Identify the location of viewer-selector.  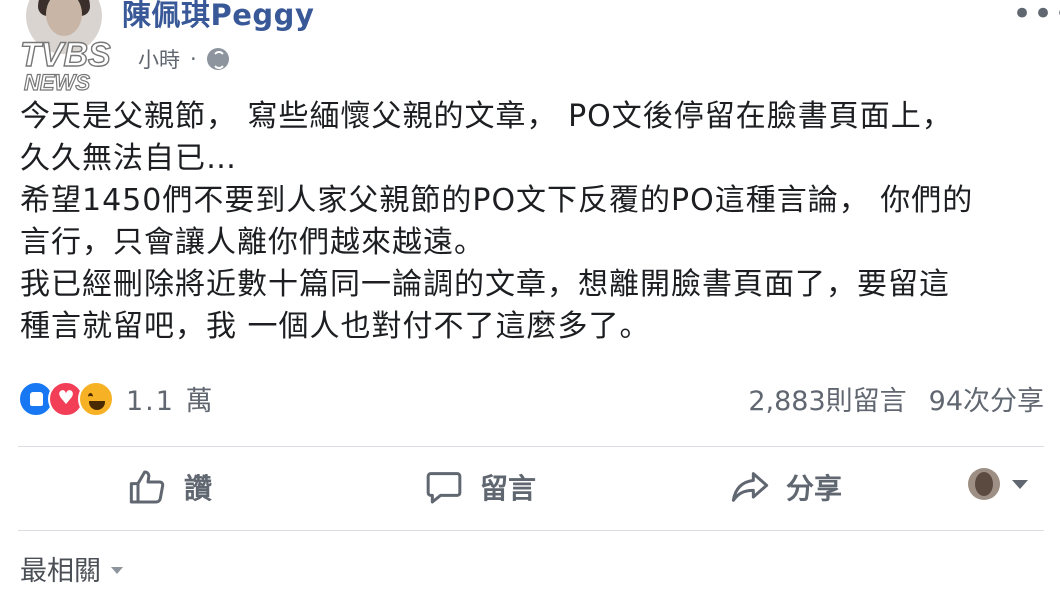
(998, 484).